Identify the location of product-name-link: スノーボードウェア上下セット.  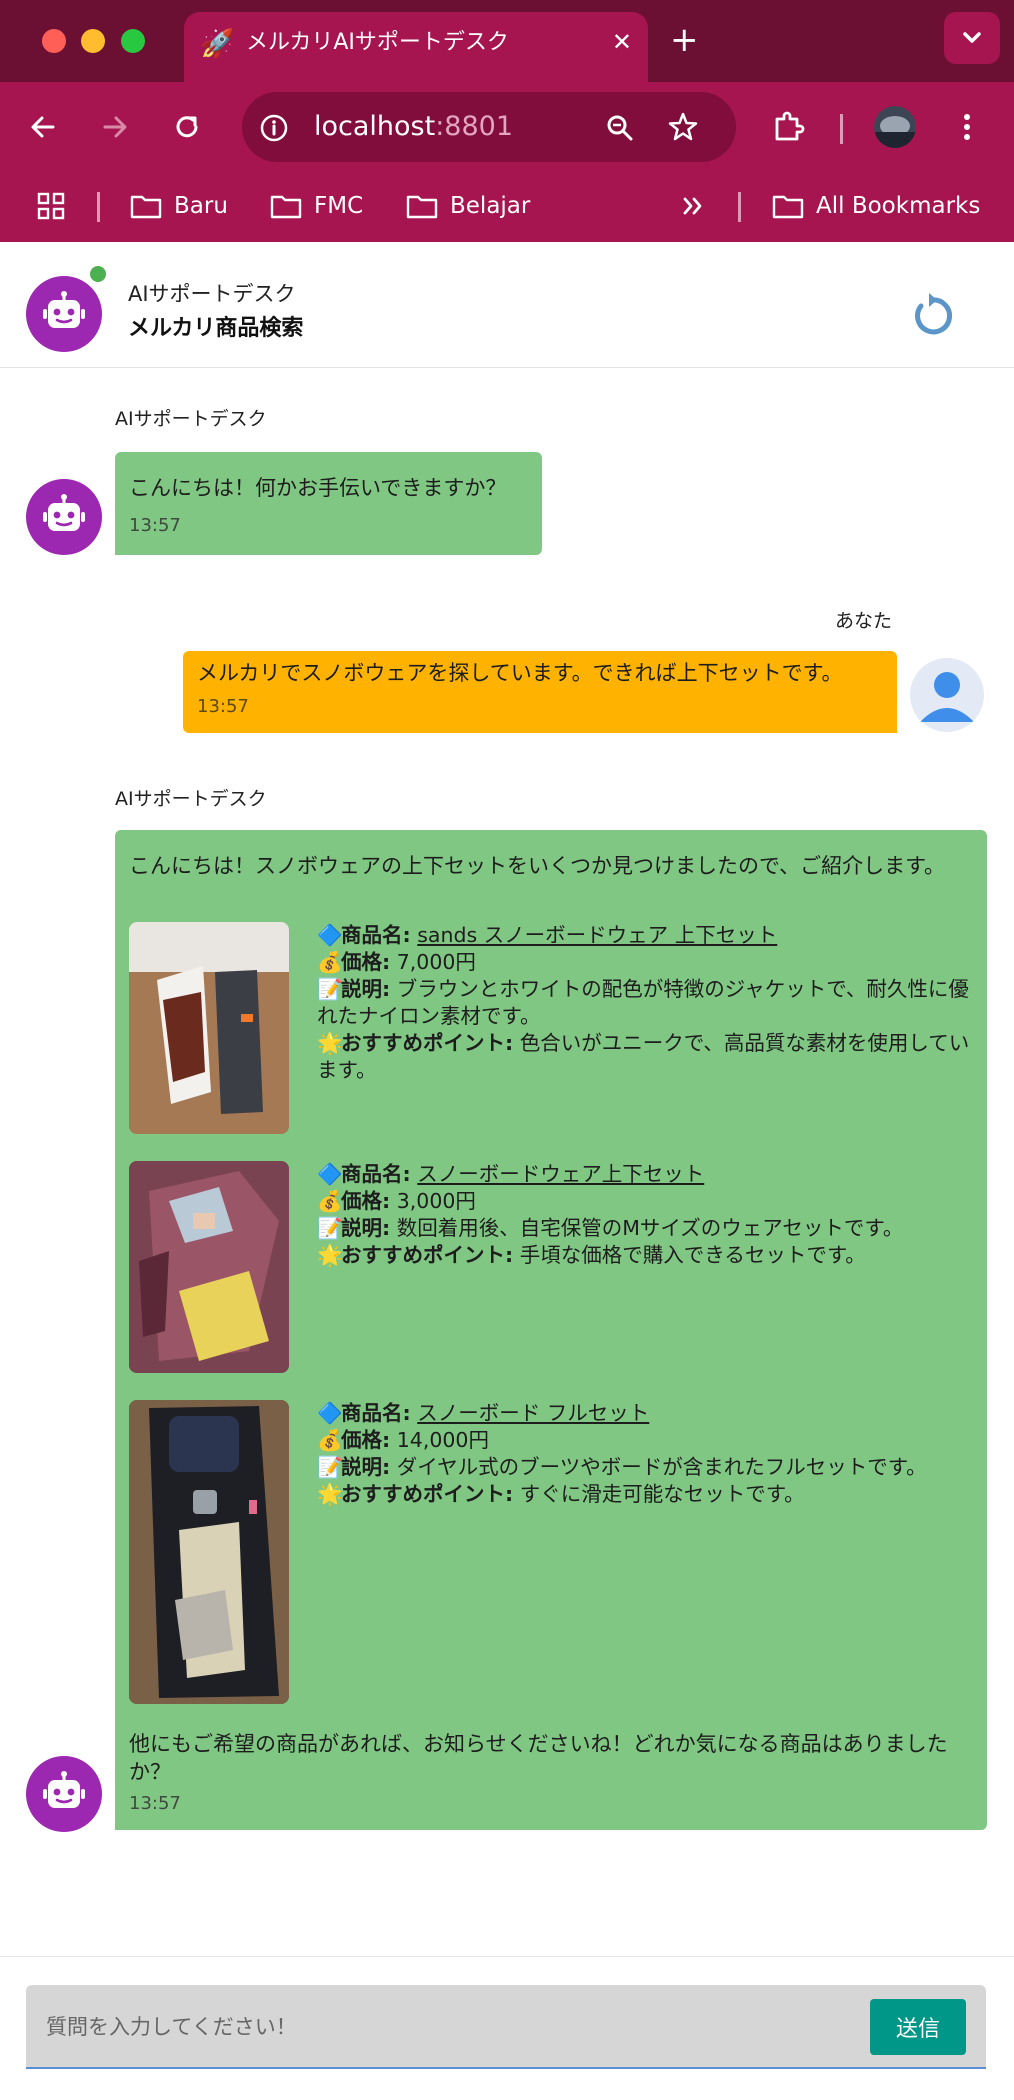
(560, 1174).